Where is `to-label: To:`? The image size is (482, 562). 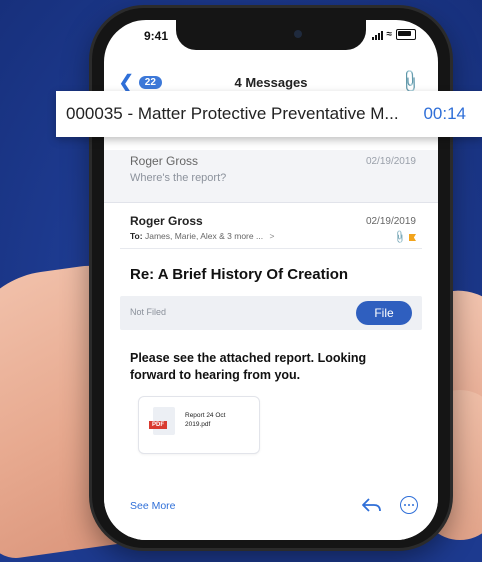
to-label: To: is located at coordinates (136, 236).